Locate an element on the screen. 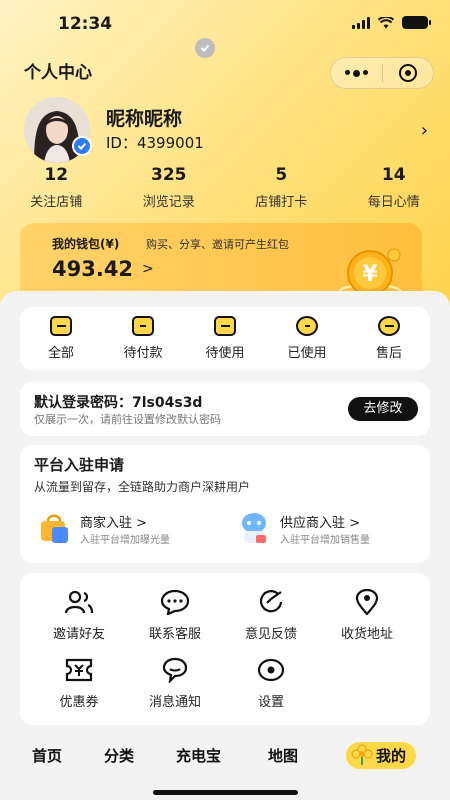 This screenshot has width=450, height=800. settings-eye-icon is located at coordinates (271, 670).